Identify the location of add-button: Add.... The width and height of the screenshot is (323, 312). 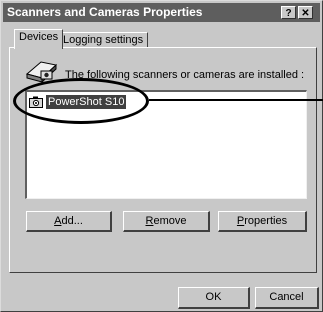
(69, 221).